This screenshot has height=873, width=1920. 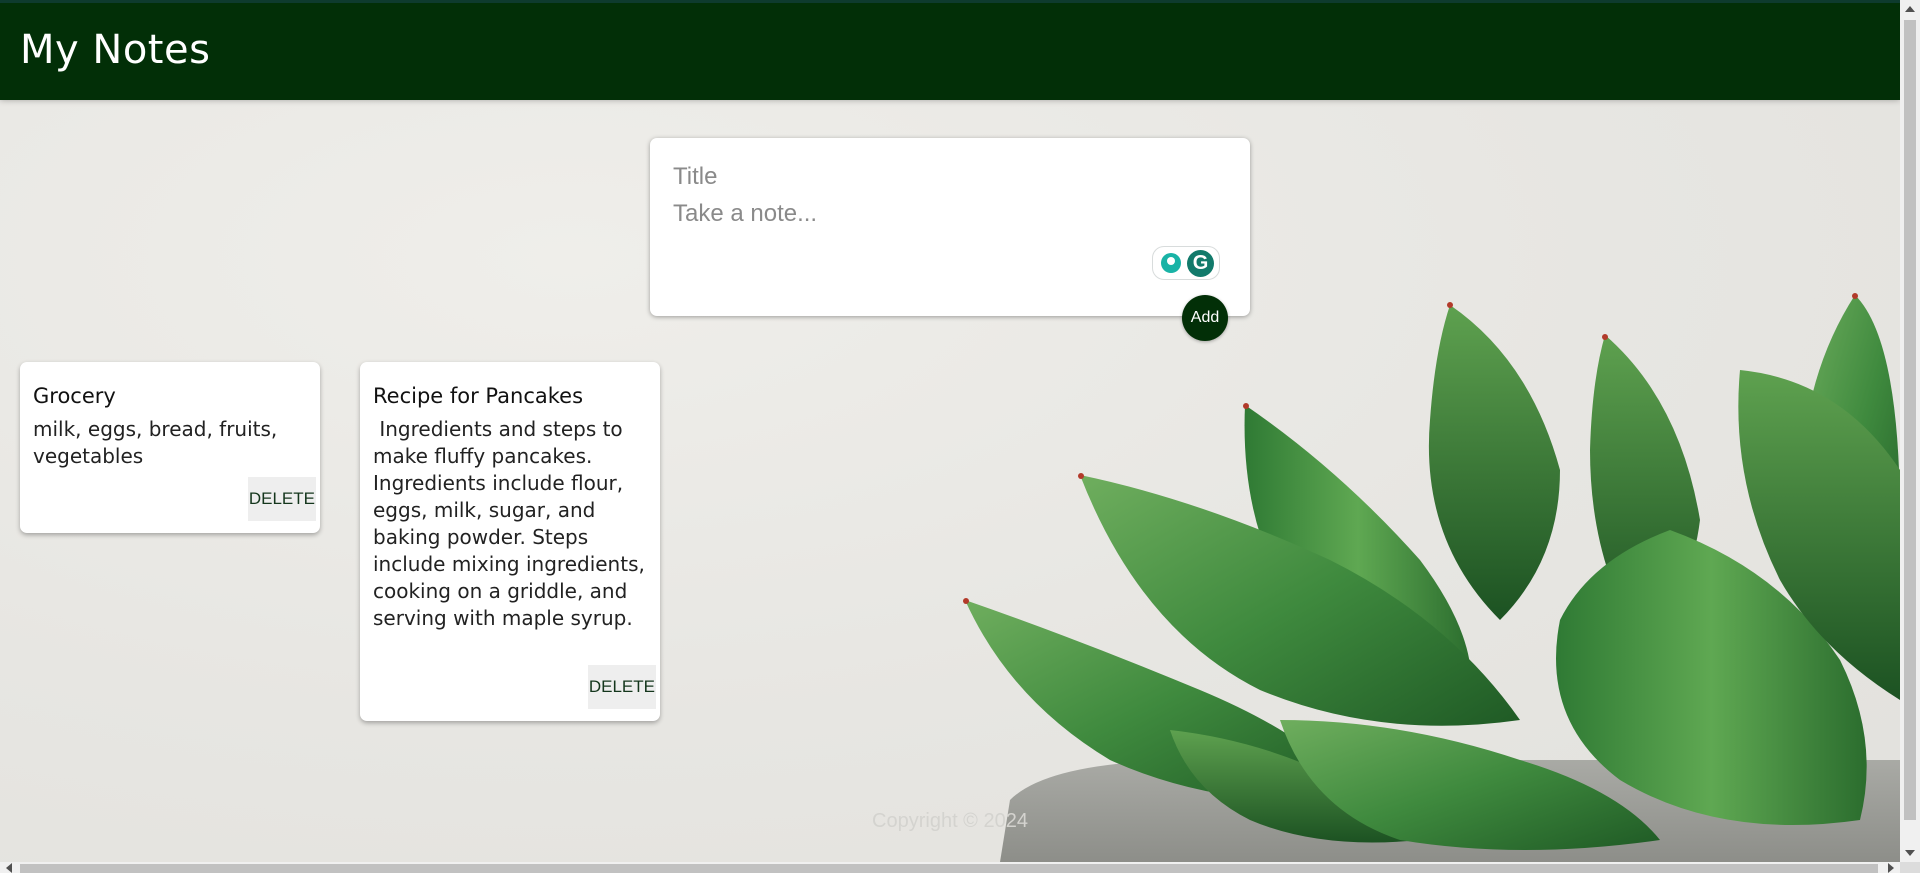 I want to click on horizontal-scrollbar, so click(x=950, y=867).